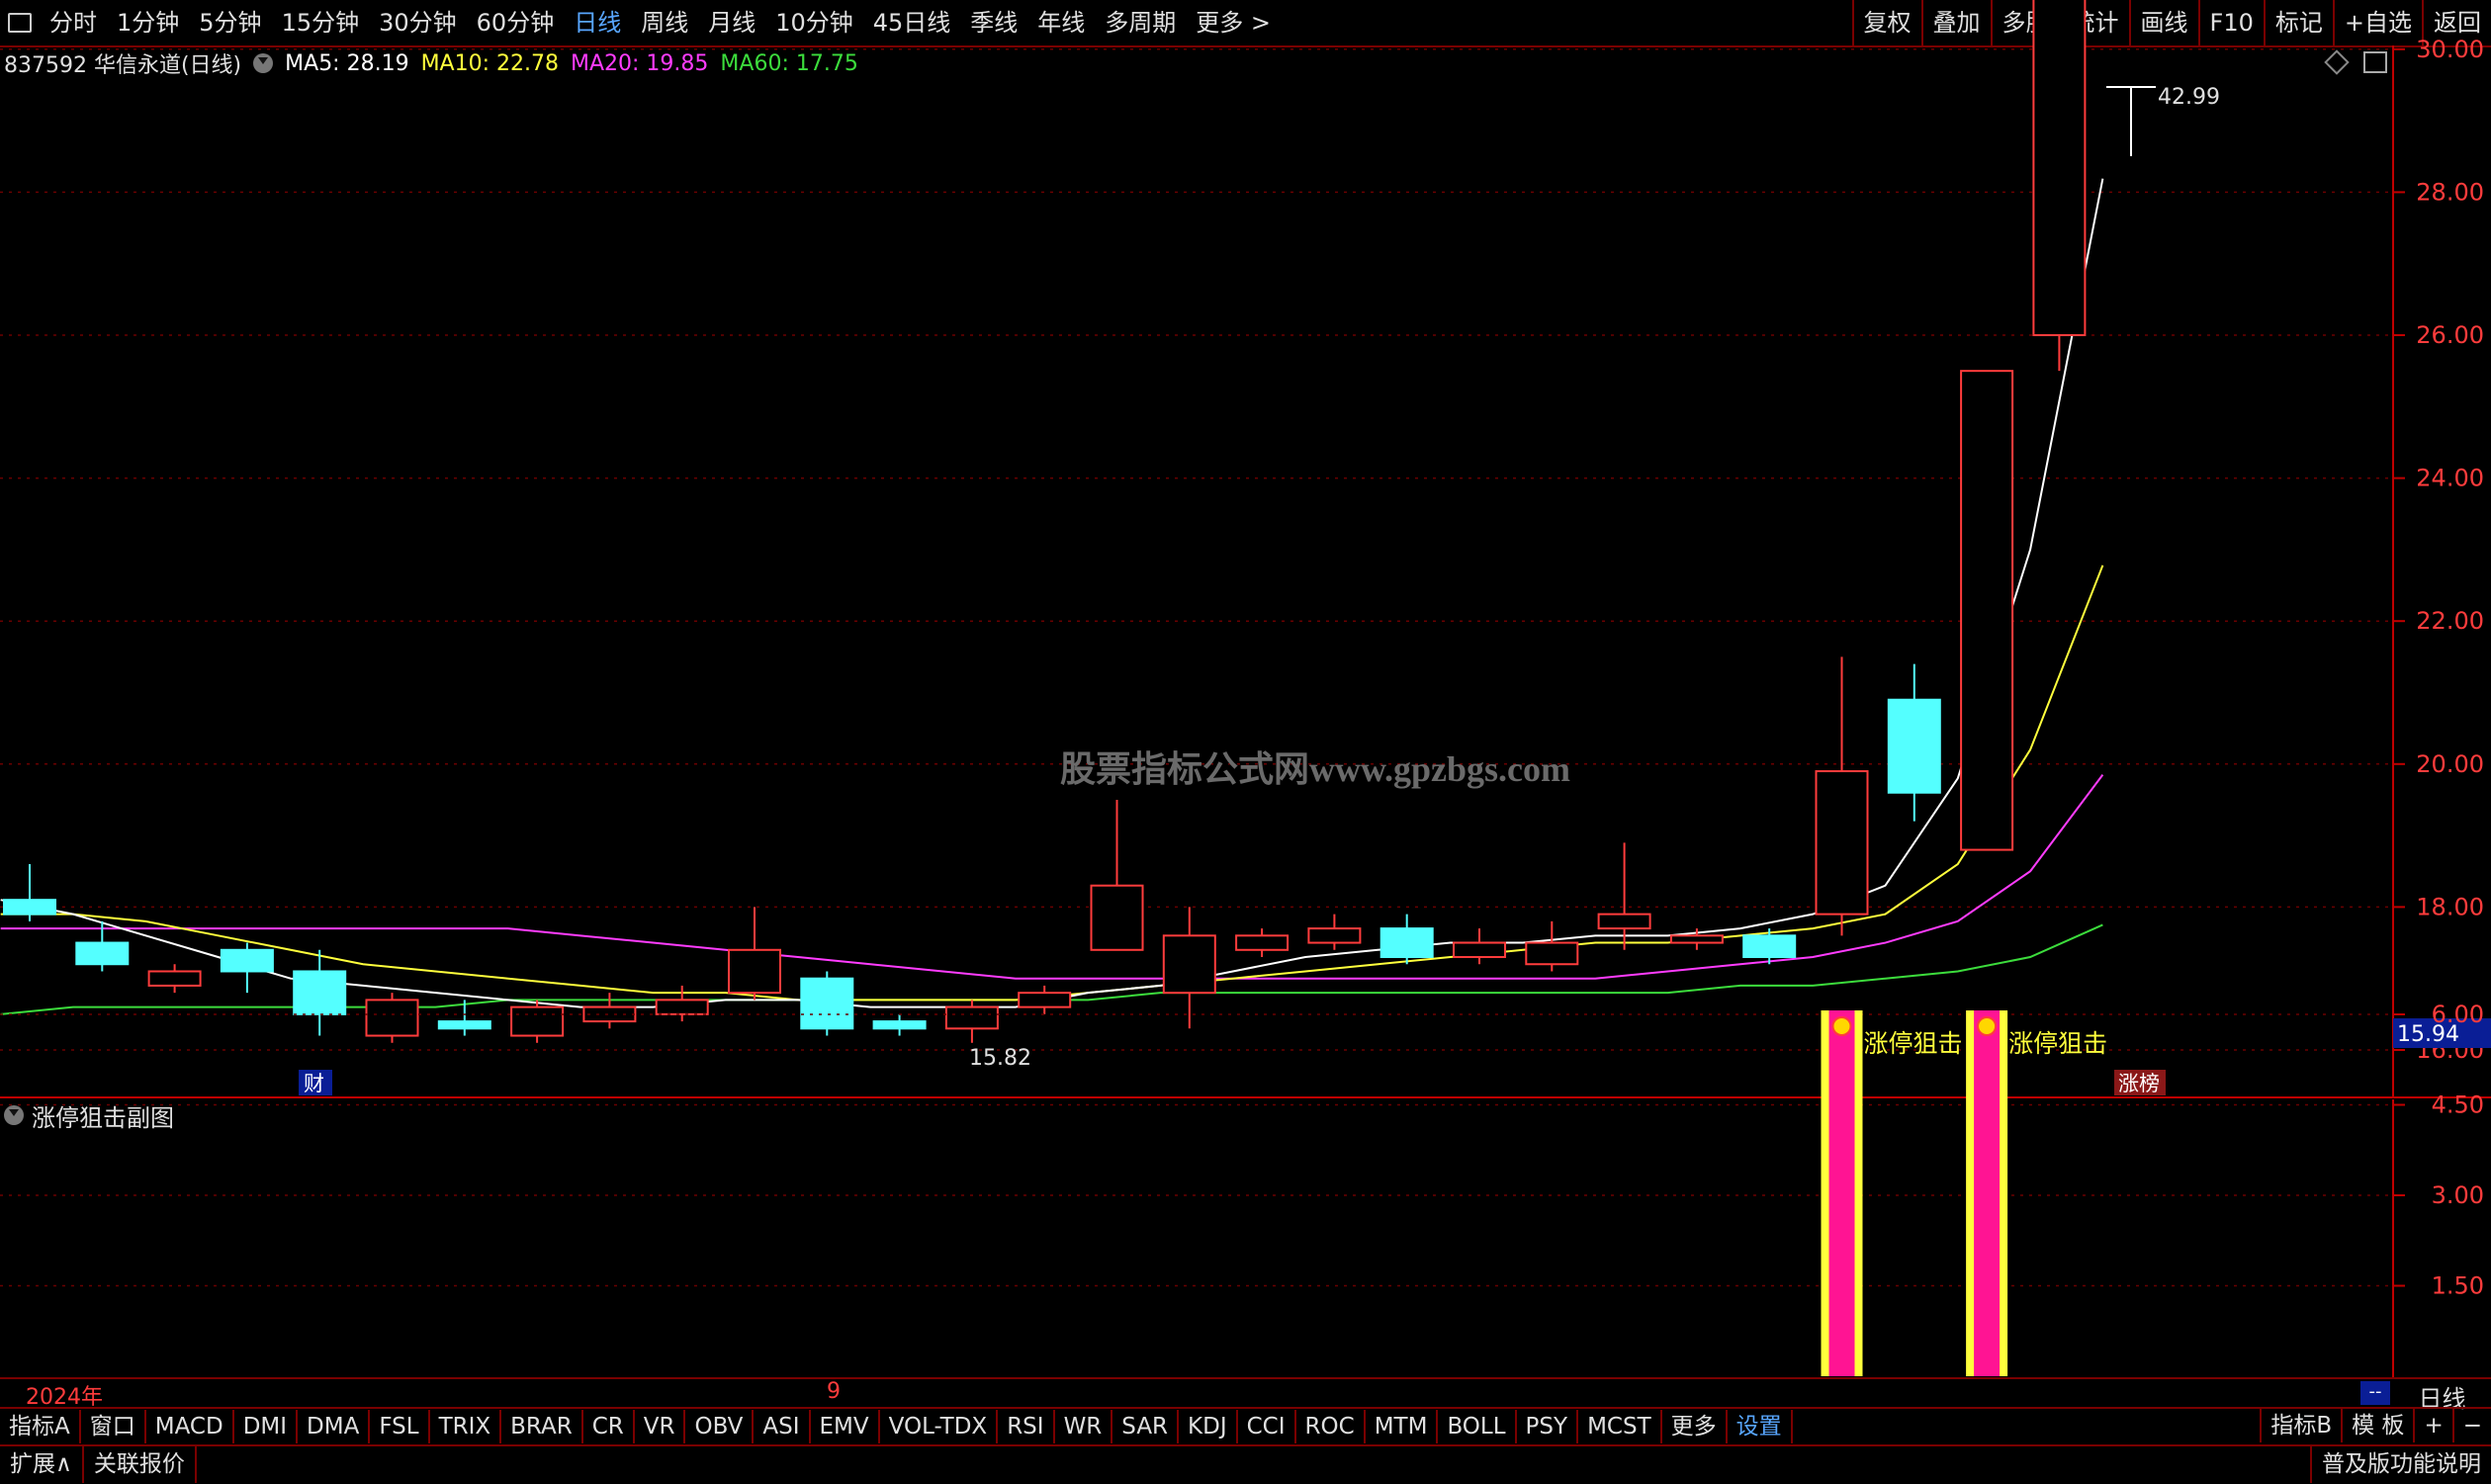 The image size is (2491, 1484). Describe the element at coordinates (2450, 192) in the screenshot. I see `price-tick-label: 28.00` at that location.